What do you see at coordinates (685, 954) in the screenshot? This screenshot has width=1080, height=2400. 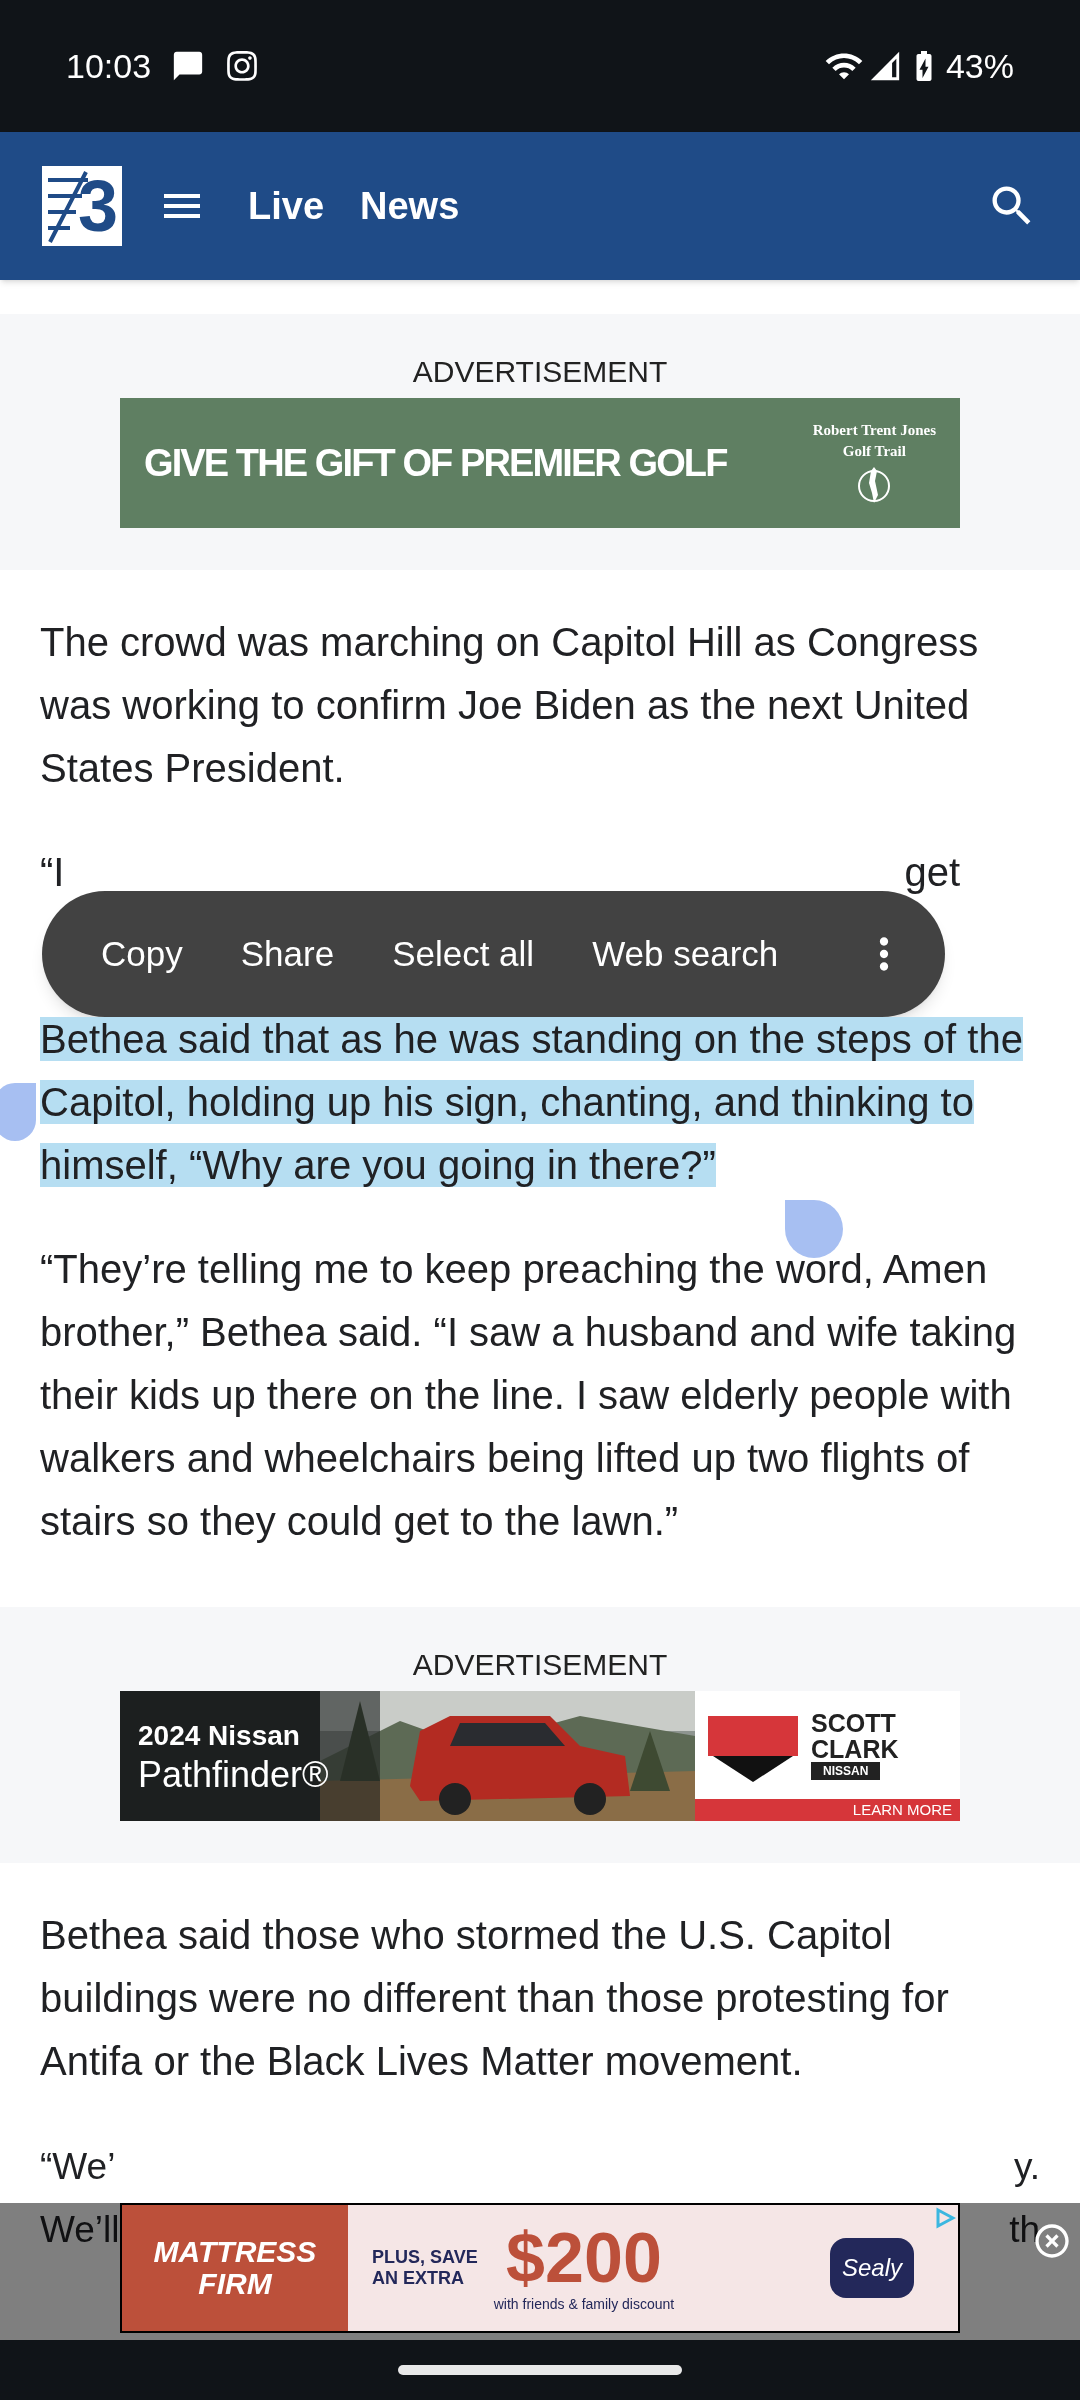 I see `toolbar-action: Web search` at bounding box center [685, 954].